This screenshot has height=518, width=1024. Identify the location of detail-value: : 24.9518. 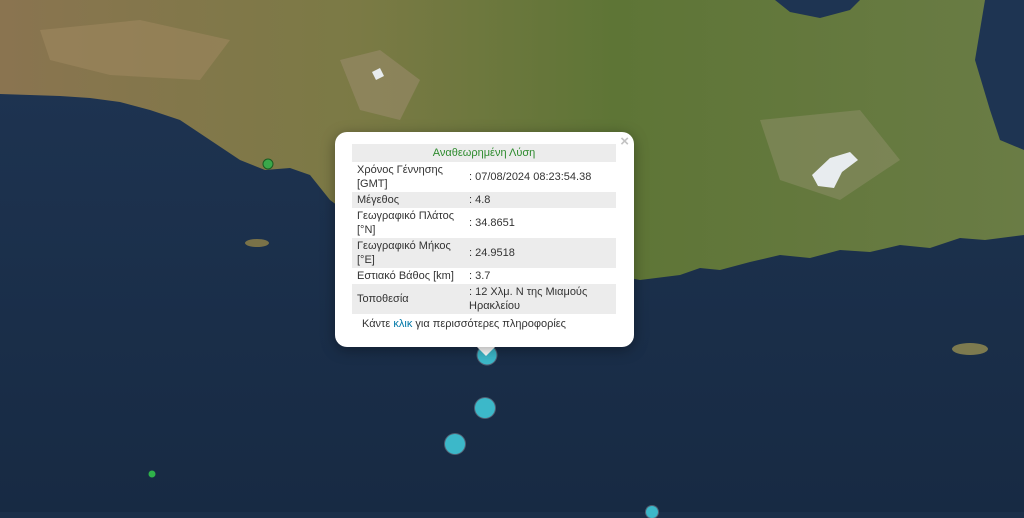
(540, 253).